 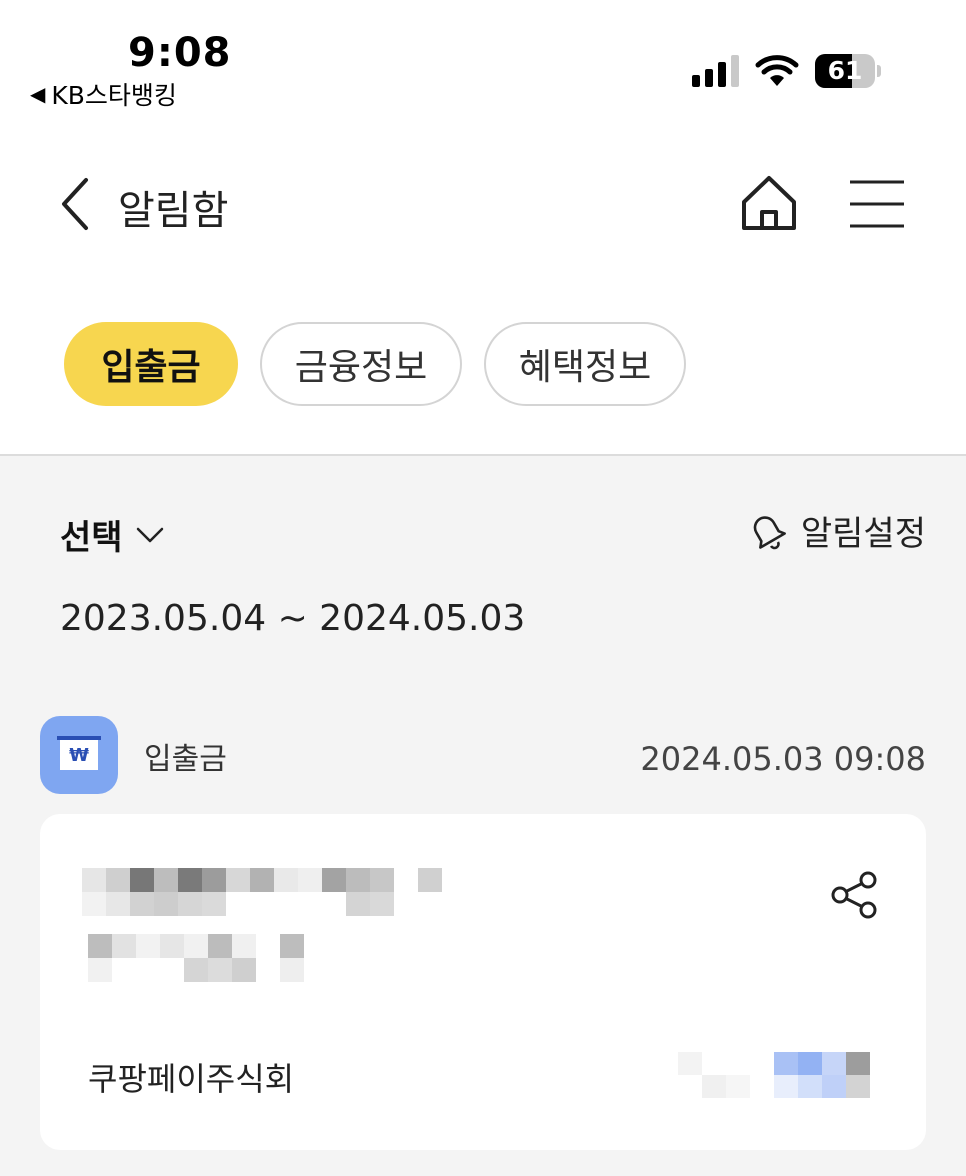 I want to click on wifi-icon, so click(x=777, y=70).